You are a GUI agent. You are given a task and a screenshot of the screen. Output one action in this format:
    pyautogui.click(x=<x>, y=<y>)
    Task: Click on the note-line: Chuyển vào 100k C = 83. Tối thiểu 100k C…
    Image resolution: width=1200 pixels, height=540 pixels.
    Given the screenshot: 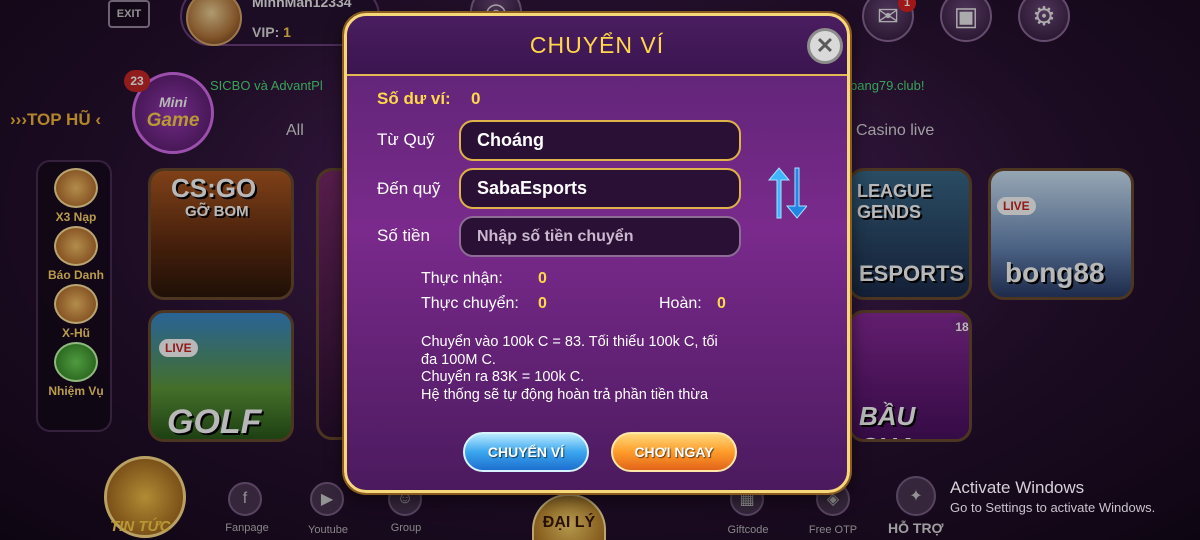 What is the action you would take?
    pyautogui.click(x=569, y=342)
    